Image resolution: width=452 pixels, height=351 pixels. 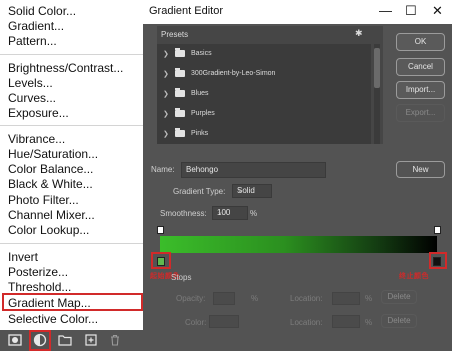 What do you see at coordinates (201, 53) in the screenshot?
I see `preset-folder-label: Basics` at bounding box center [201, 53].